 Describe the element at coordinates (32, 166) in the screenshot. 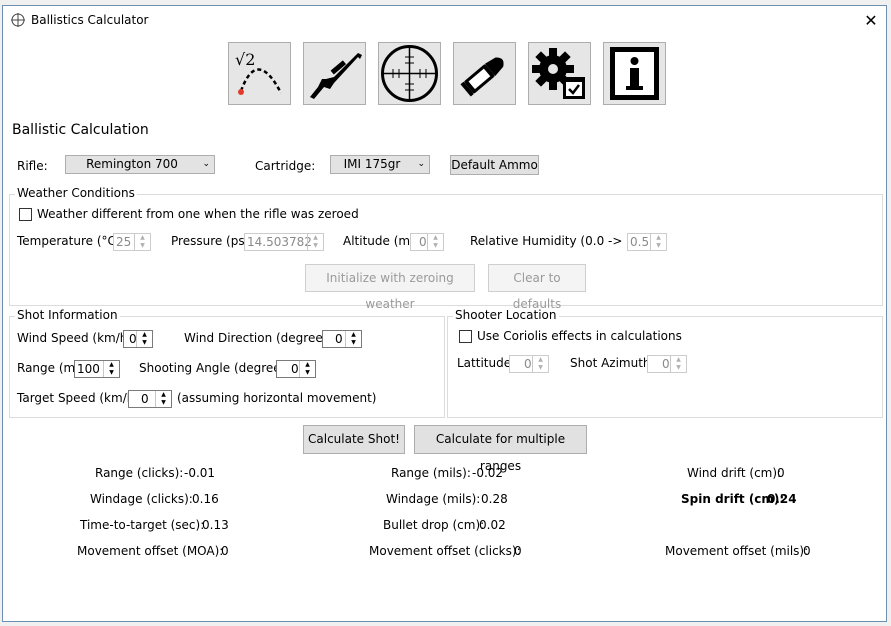

I see `rifle-label: Rifle:` at that location.